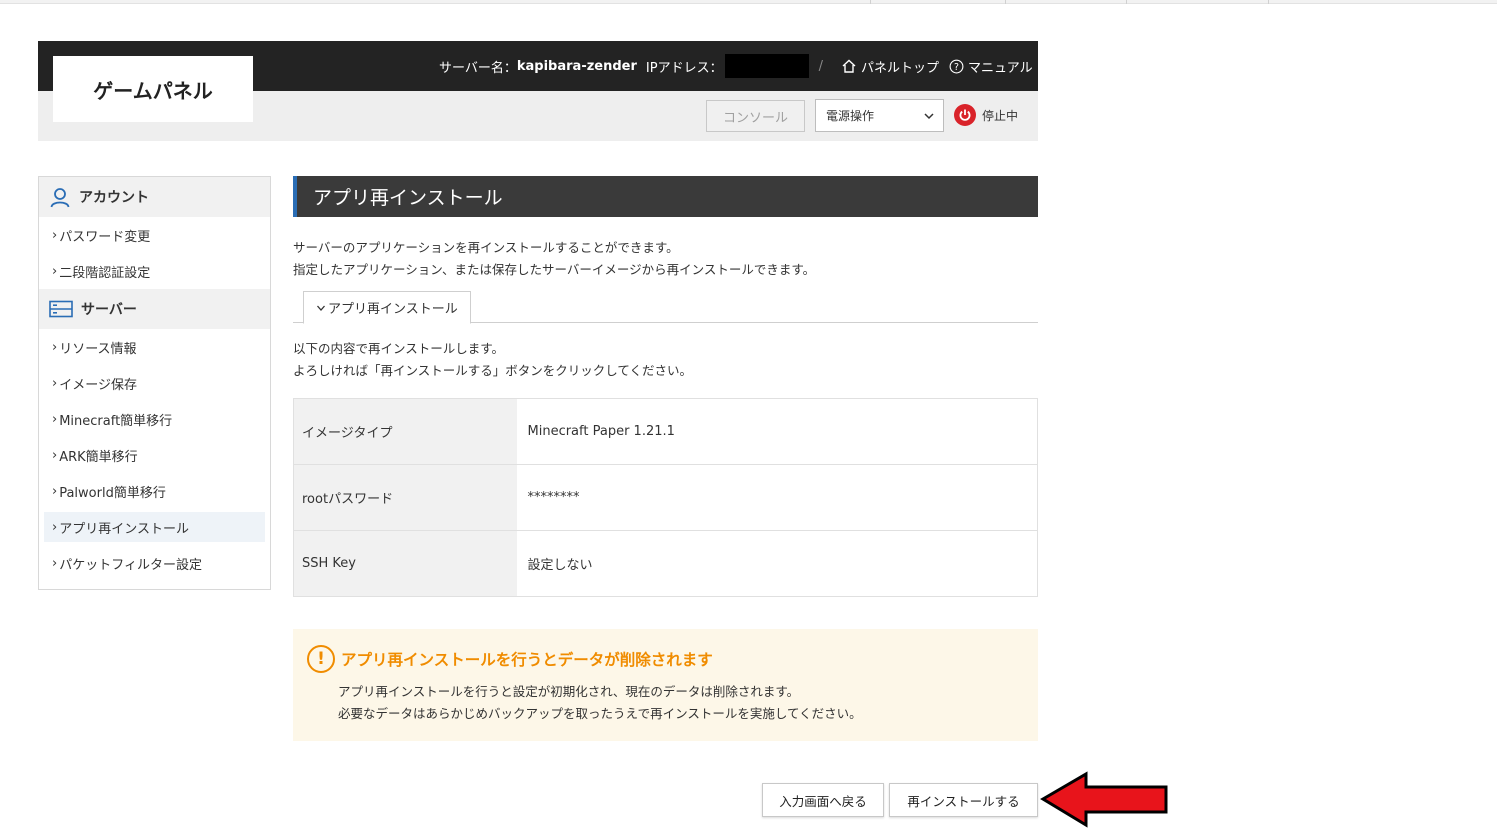 The height and width of the screenshot is (838, 1497). What do you see at coordinates (124, 529) in the screenshot?
I see `sidebar-item-label: アプリ再インストール` at bounding box center [124, 529].